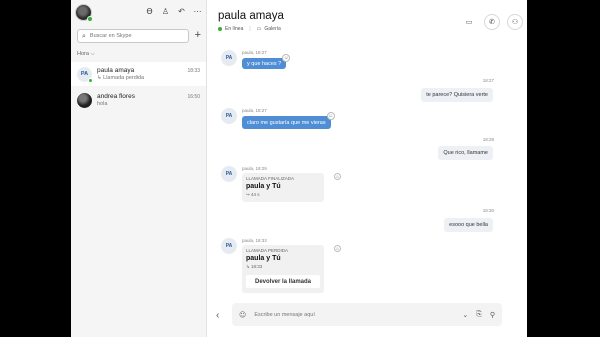 This screenshot has width=600, height=337. I want to click on chat-preview: hola, so click(102, 104).